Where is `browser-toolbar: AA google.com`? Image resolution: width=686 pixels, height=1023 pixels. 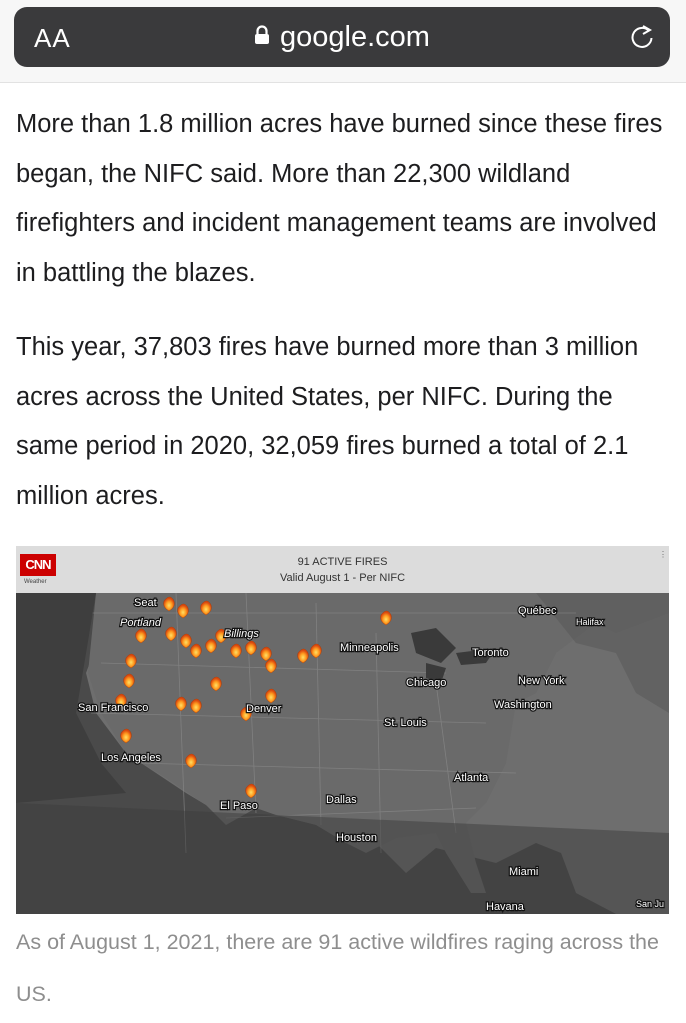 browser-toolbar: AA google.com is located at coordinates (343, 41).